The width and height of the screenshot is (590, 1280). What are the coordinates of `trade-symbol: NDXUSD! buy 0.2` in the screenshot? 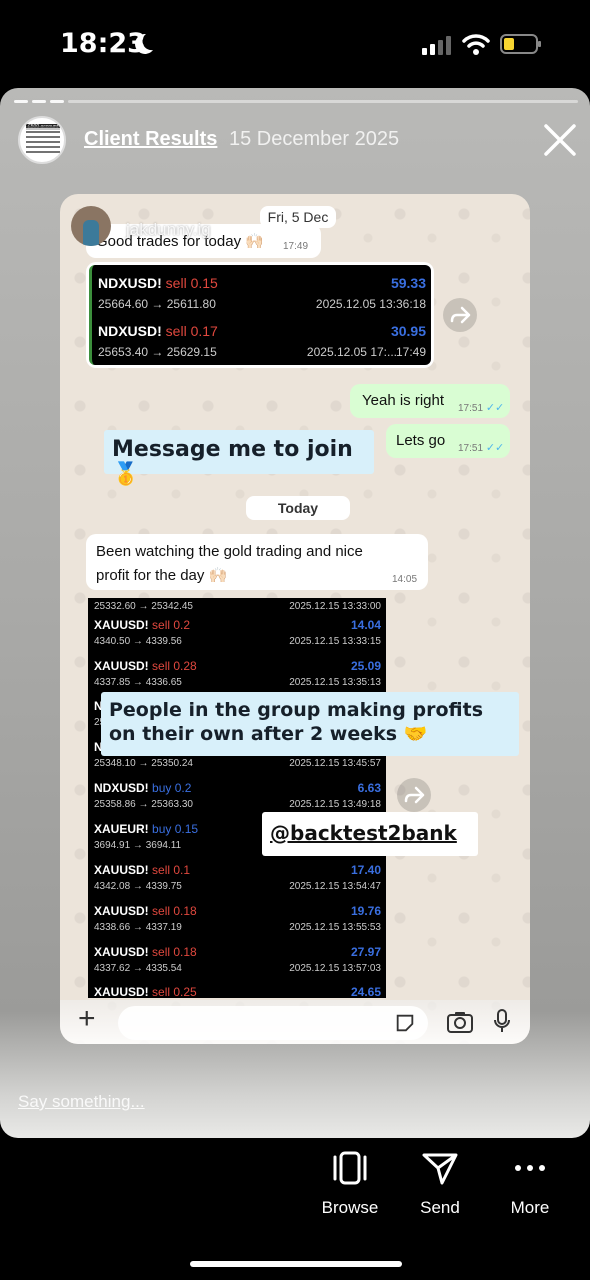 It's located at (143, 788).